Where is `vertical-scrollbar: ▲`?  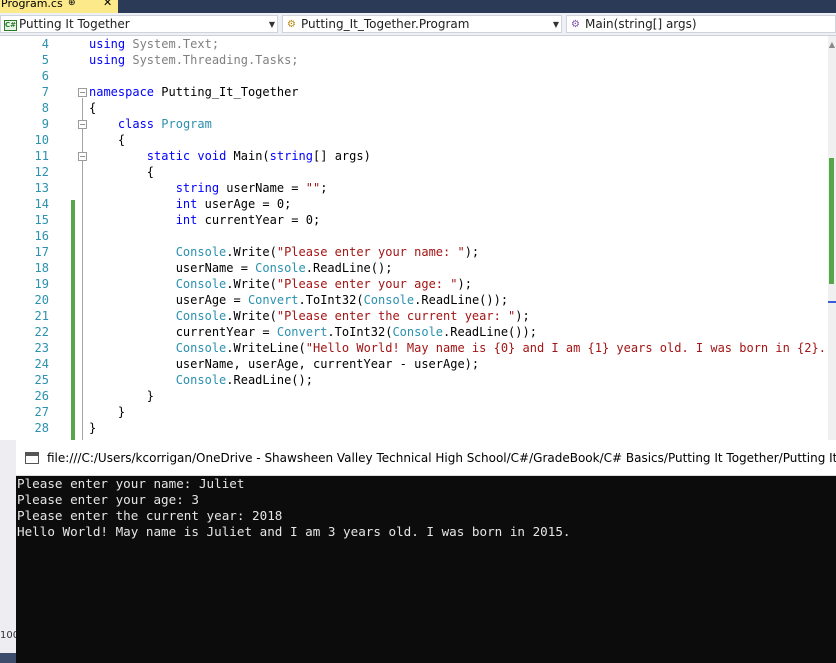 vertical-scrollbar: ▲ is located at coordinates (832, 238).